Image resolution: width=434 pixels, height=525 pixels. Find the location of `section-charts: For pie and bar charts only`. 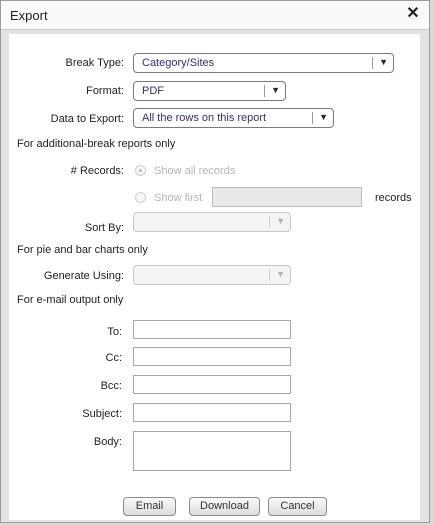

section-charts: For pie and bar charts only is located at coordinates (82, 250).